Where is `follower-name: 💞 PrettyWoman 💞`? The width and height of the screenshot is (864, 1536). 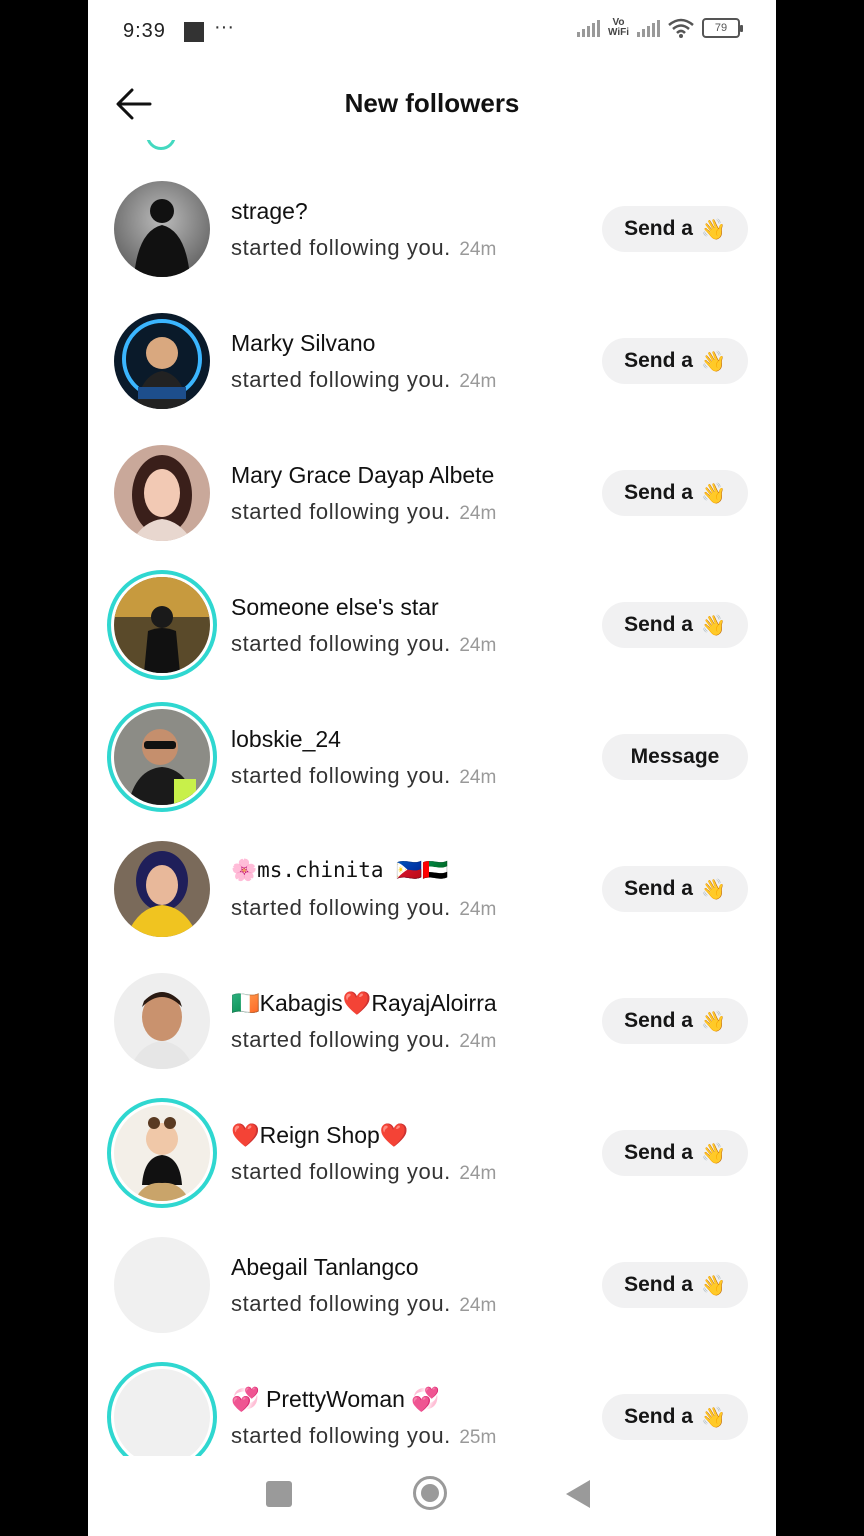
follower-name: 💞 PrettyWoman 💞 is located at coordinates (335, 1399).